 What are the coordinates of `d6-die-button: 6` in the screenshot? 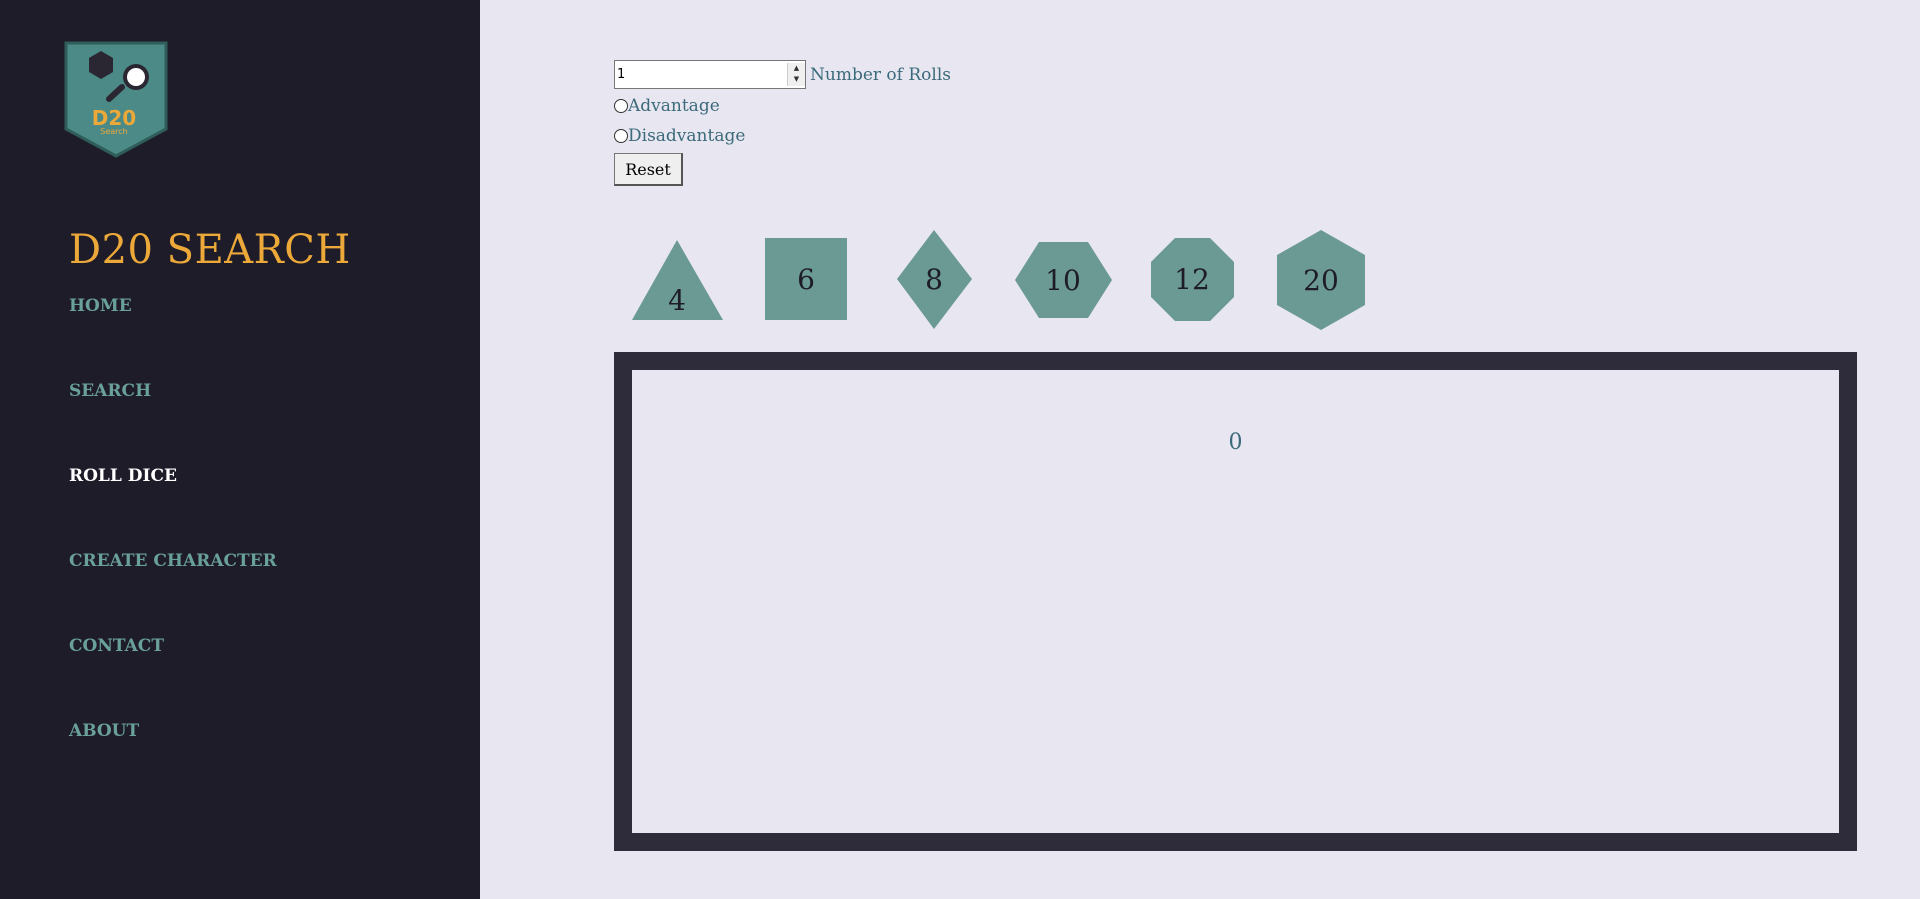 It's located at (806, 279).